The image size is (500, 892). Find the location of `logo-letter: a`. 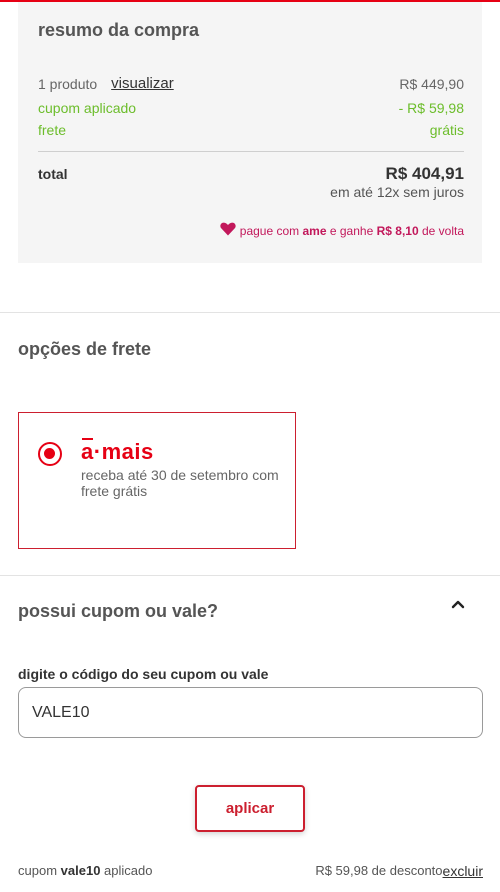

logo-letter: a is located at coordinates (87, 451).